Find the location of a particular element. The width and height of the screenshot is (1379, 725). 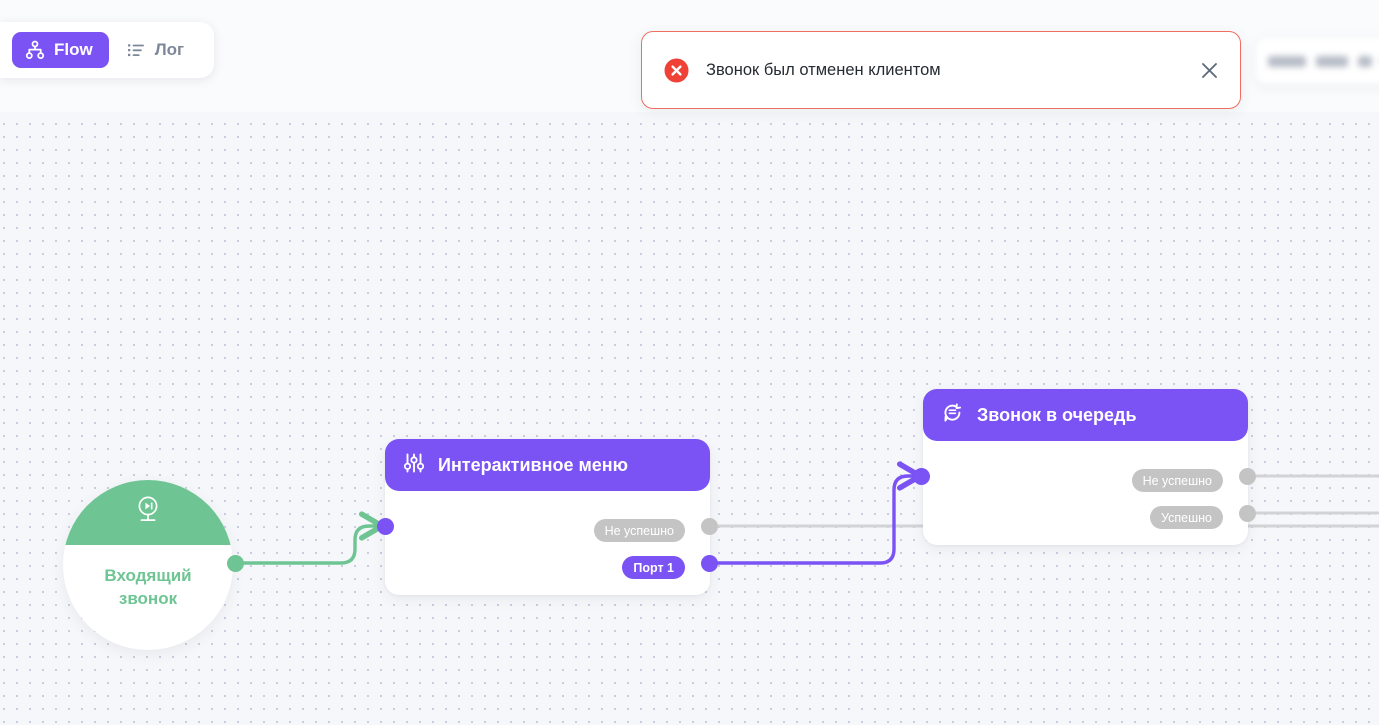

tab-log: Лог is located at coordinates (156, 50).